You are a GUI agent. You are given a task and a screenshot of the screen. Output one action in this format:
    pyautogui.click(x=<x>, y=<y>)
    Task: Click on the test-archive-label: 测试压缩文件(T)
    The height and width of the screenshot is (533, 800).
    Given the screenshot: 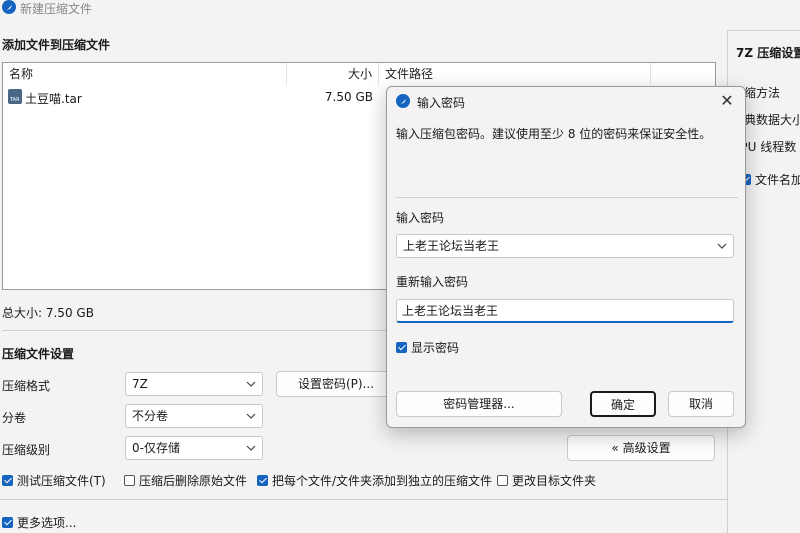 What is the action you would take?
    pyautogui.click(x=61, y=481)
    